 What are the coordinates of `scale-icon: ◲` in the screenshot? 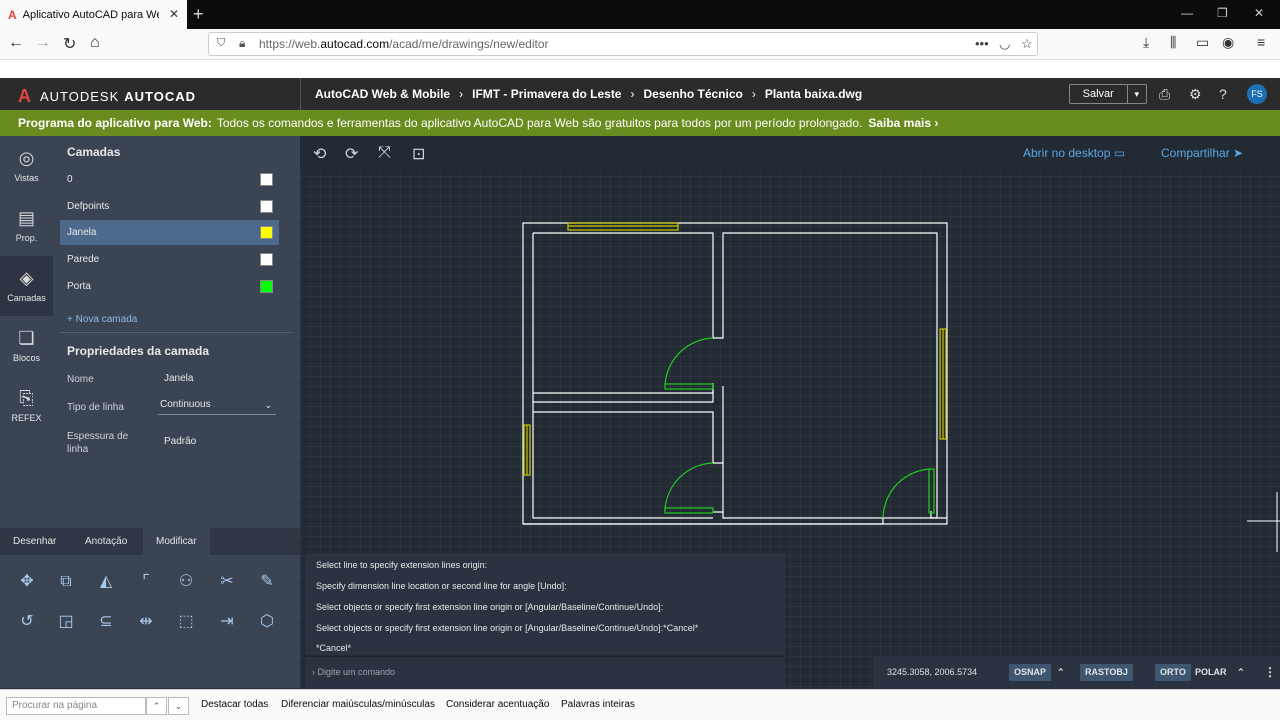 It's located at (66, 622).